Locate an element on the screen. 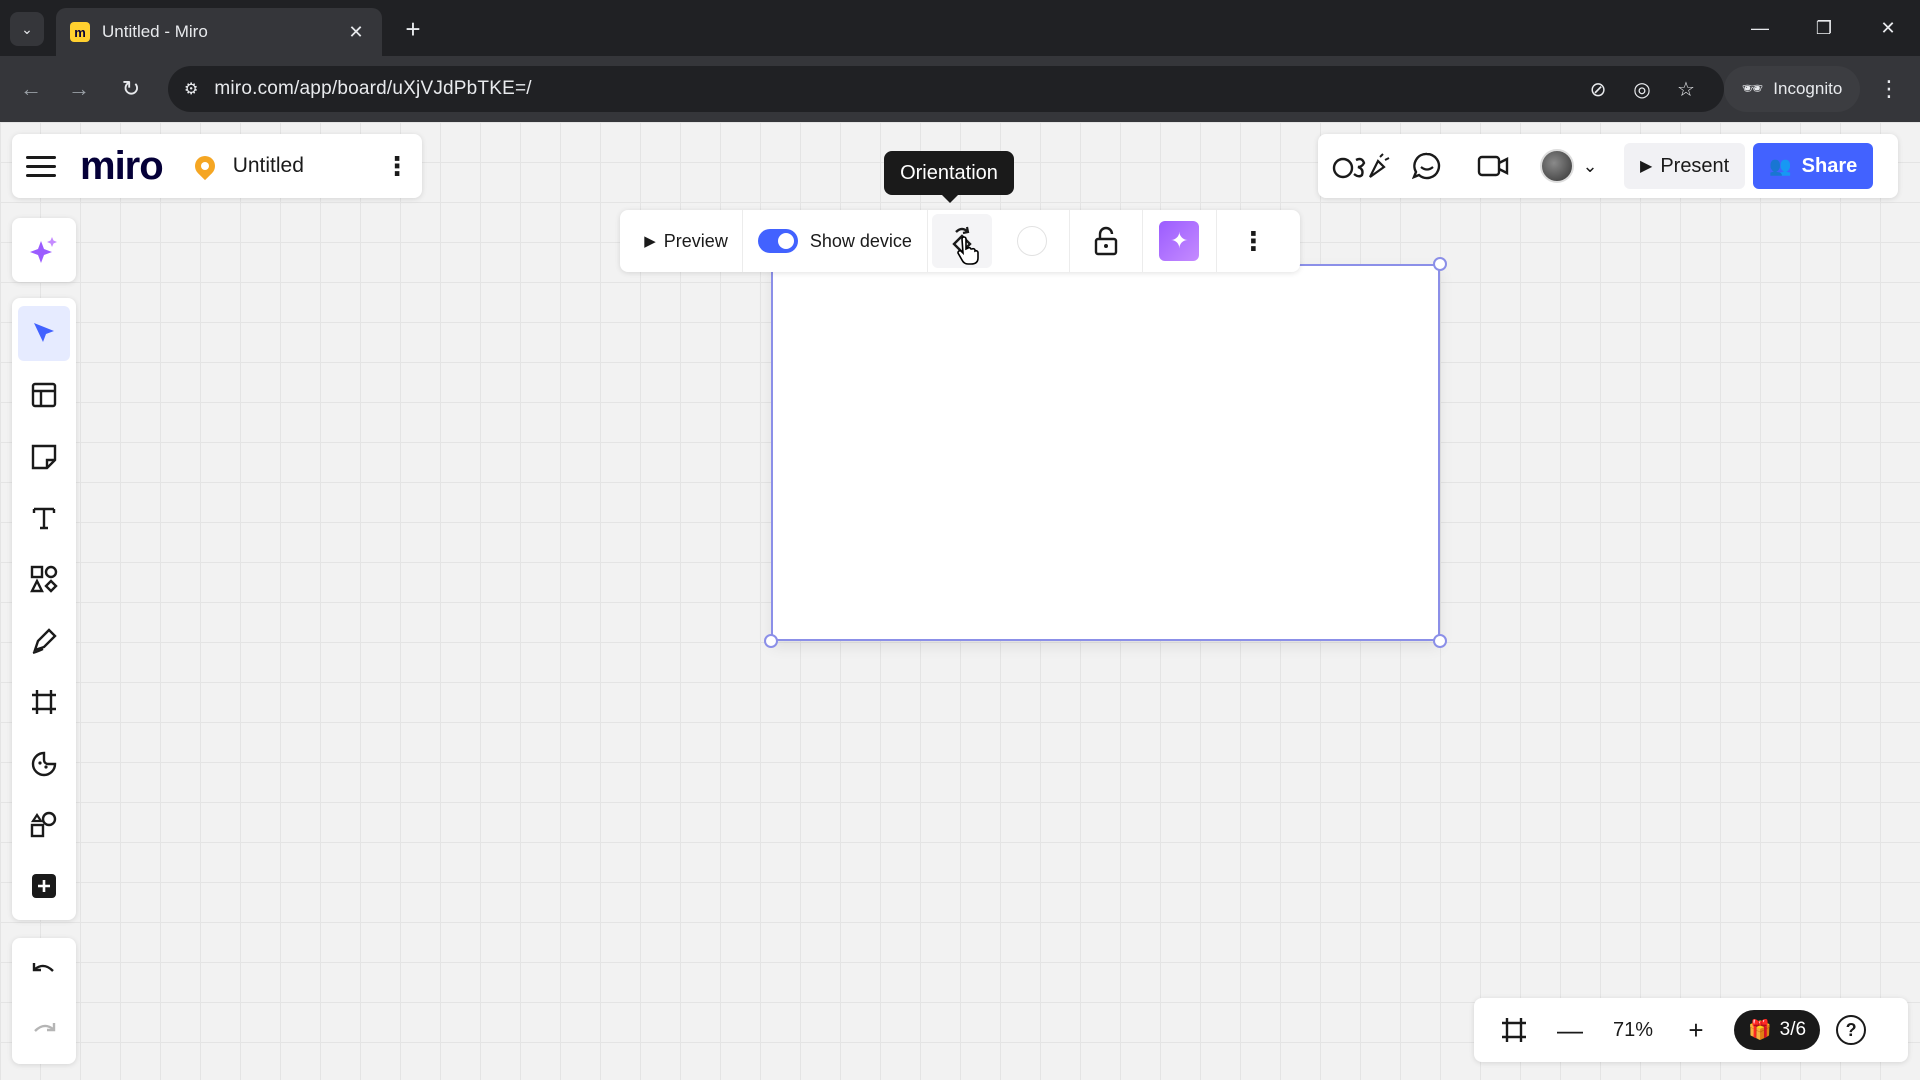 The height and width of the screenshot is (1080, 1920). browser-menu-button: ⋮ is located at coordinates (1889, 89).